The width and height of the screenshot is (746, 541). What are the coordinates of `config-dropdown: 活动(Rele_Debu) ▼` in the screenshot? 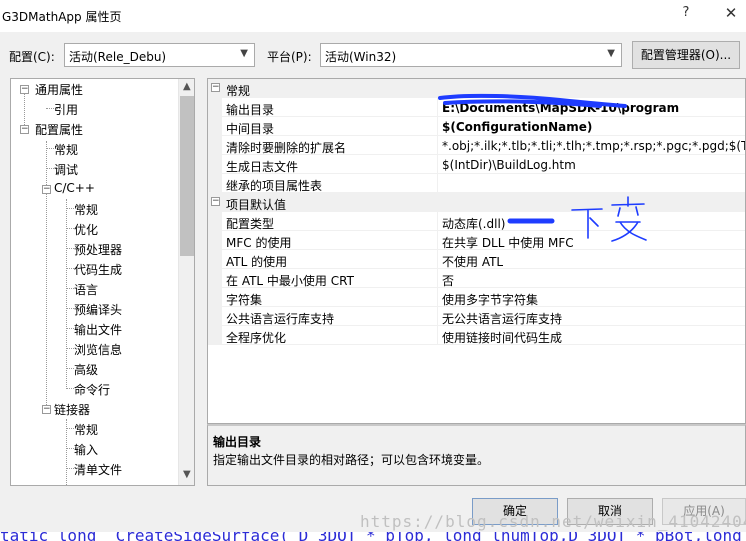 It's located at (159, 55).